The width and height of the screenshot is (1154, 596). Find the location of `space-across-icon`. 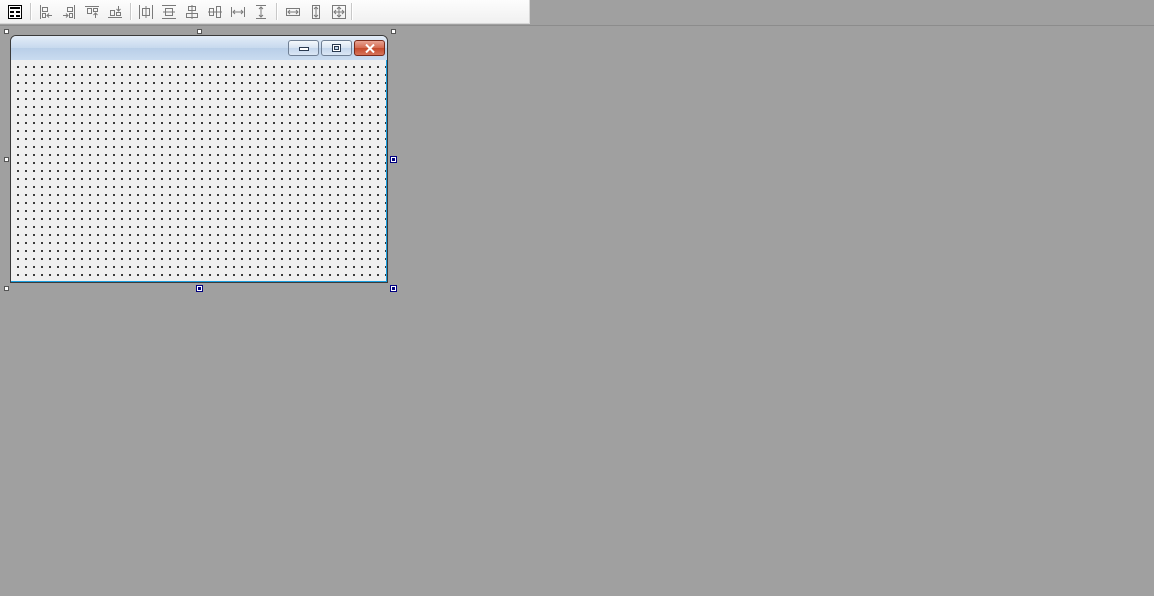

space-across-icon is located at coordinates (238, 11).